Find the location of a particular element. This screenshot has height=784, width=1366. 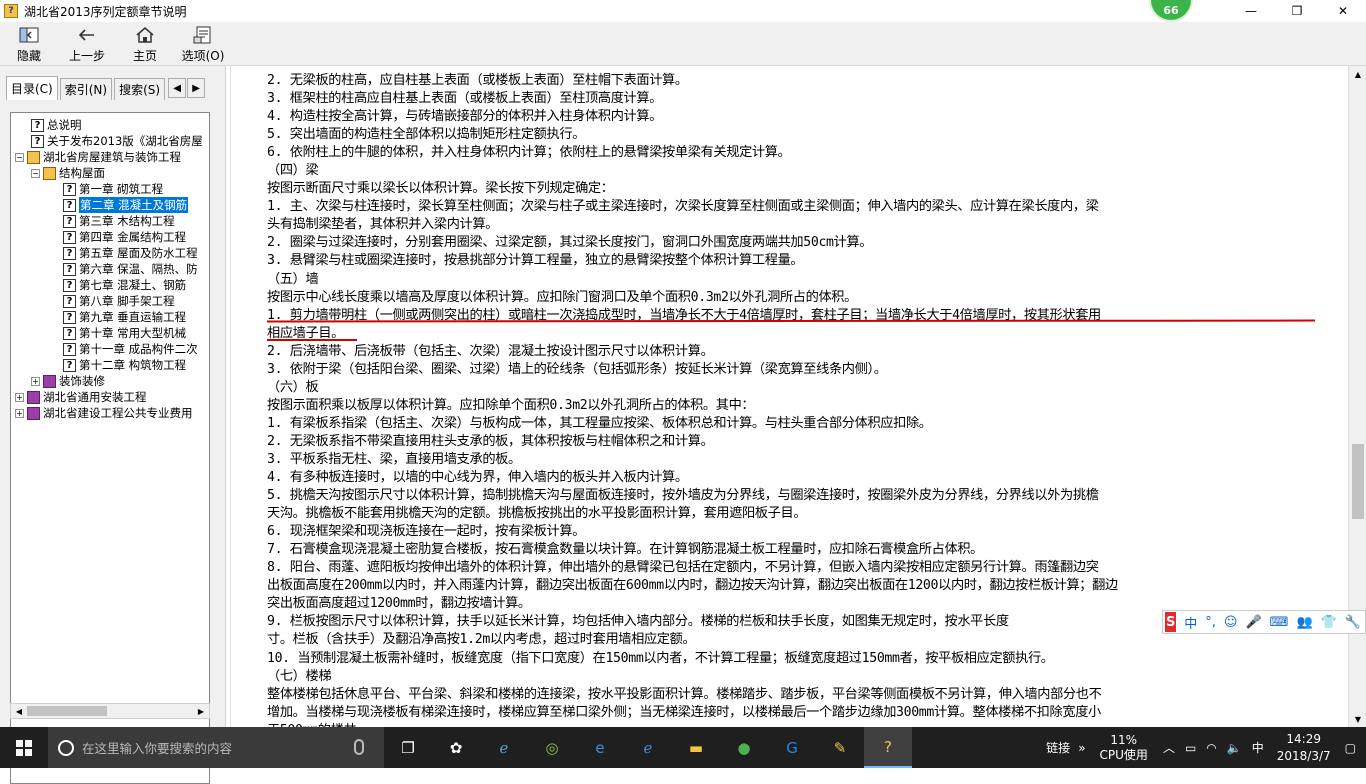

tree-item-label: 第十章 常用大型机械 is located at coordinates (133, 333).